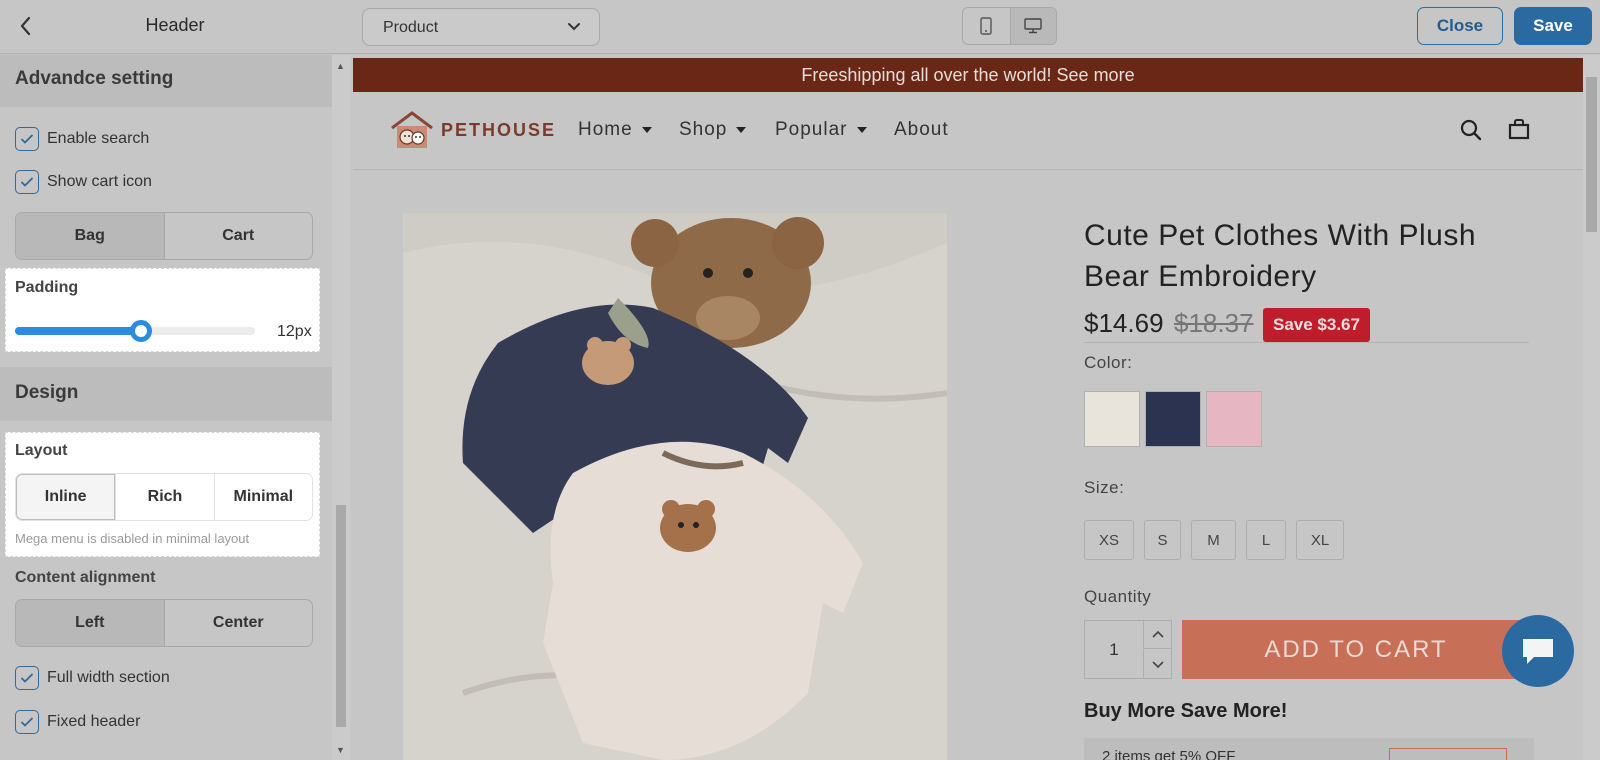 The width and height of the screenshot is (1600, 760). I want to click on cart-style-bag-button: Bag, so click(90, 236).